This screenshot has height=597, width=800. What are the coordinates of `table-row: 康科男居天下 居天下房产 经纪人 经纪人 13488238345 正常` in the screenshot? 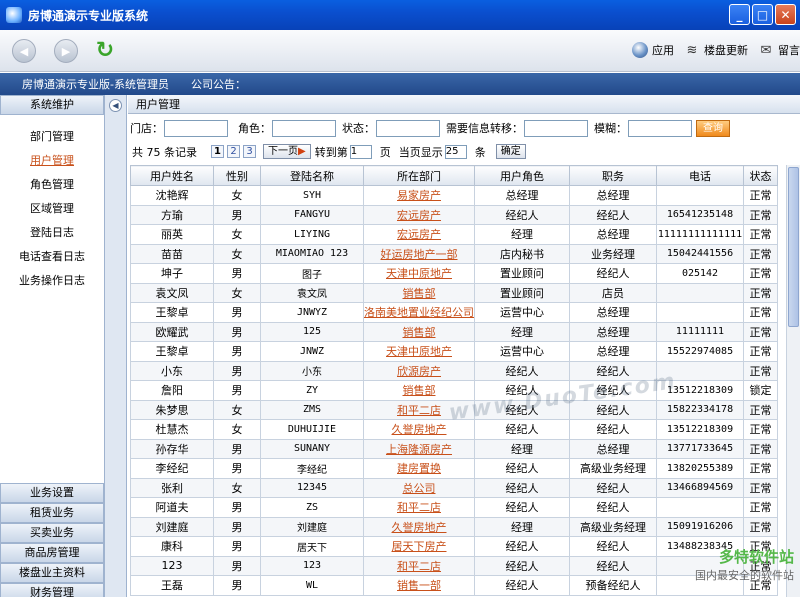 It's located at (454, 546).